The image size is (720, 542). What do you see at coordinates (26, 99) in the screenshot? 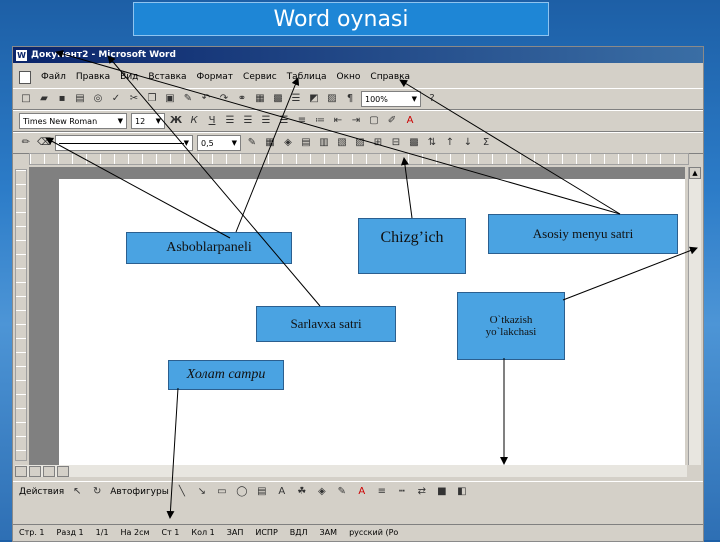
I see `new-document-icon: □` at bounding box center [26, 99].